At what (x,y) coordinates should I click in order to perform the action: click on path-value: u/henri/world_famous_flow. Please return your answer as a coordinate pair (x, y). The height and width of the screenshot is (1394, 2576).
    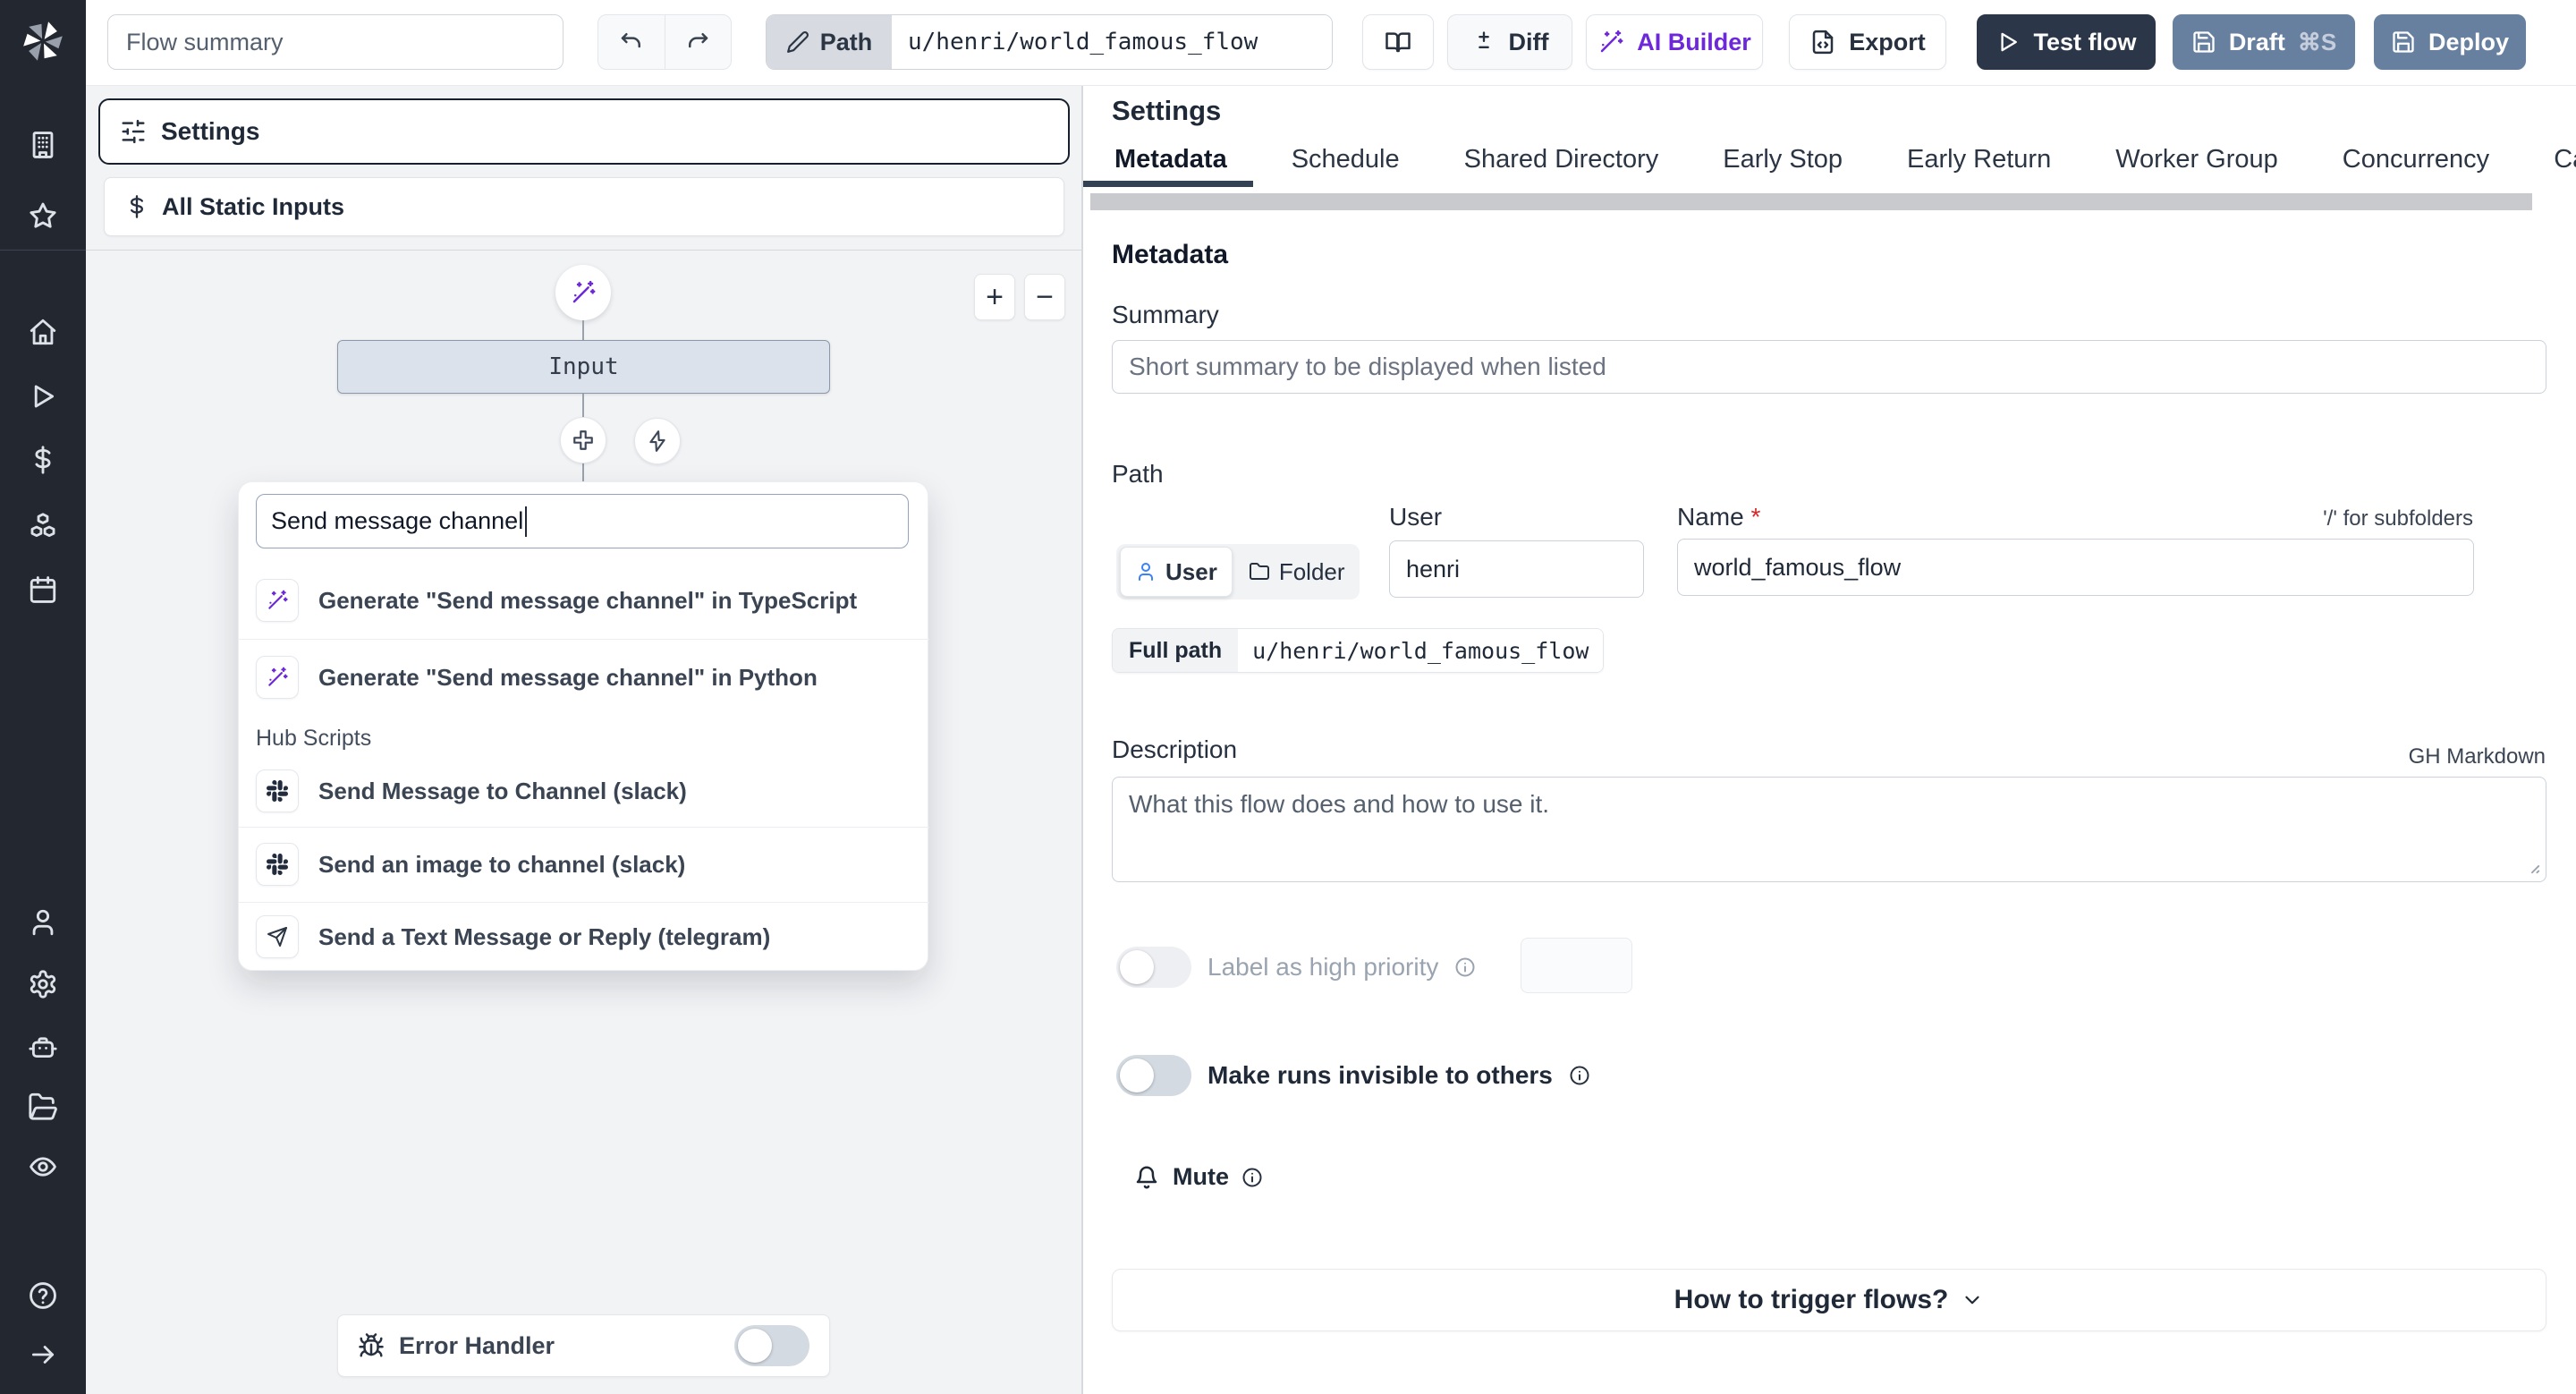
    Looking at the image, I should click on (1112, 42).